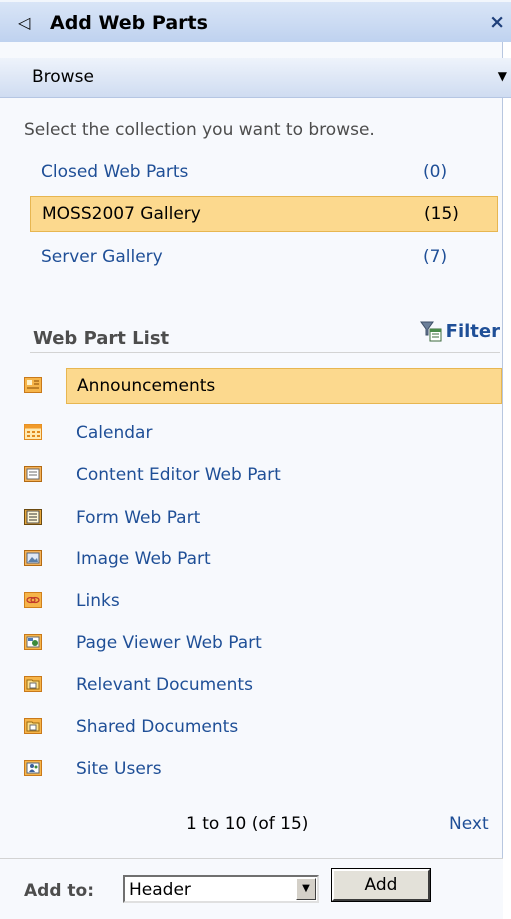 This screenshot has height=919, width=511. What do you see at coordinates (473, 331) in the screenshot?
I see `filter-label: Filter` at bounding box center [473, 331].